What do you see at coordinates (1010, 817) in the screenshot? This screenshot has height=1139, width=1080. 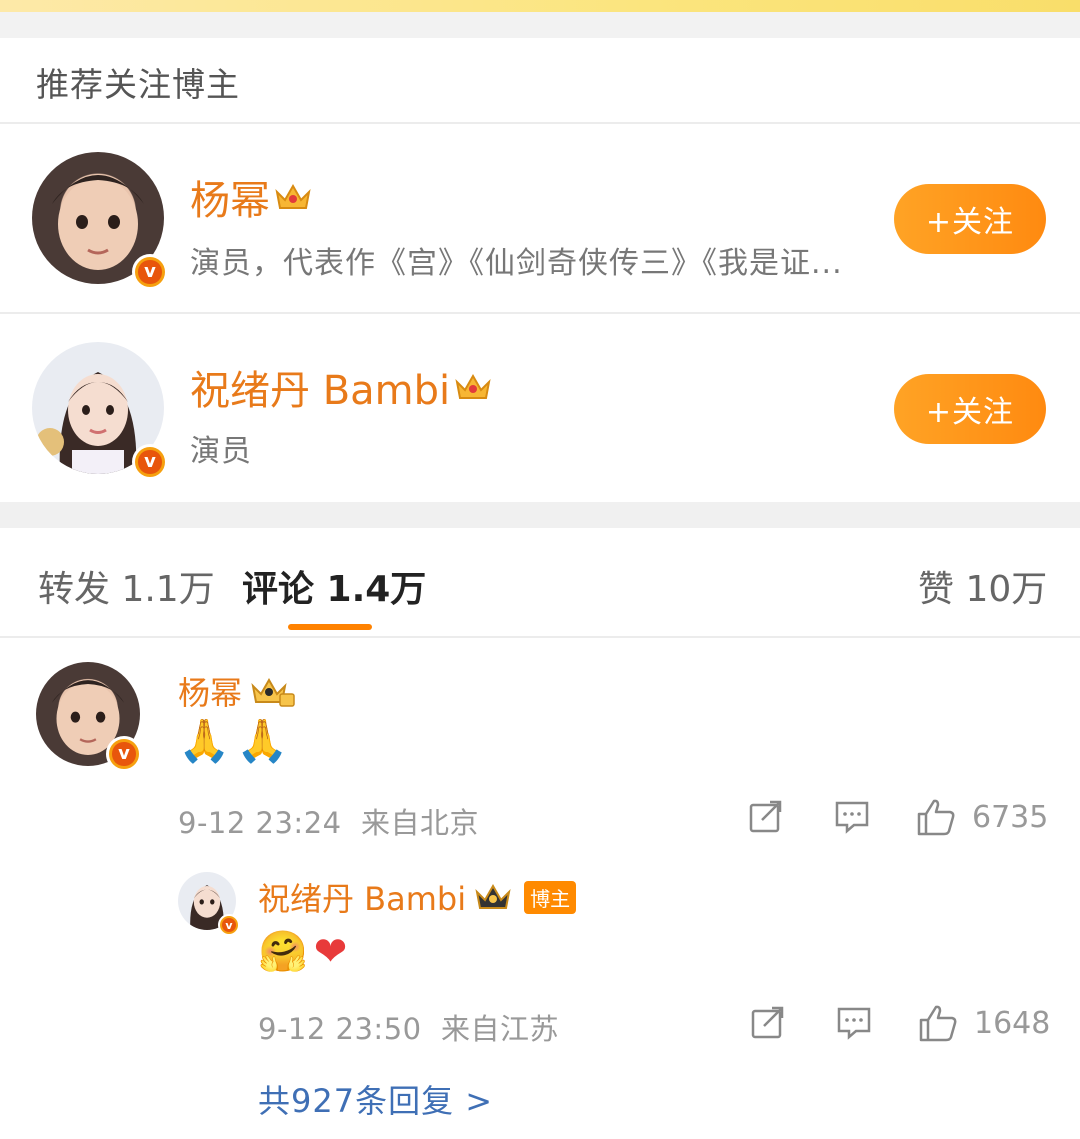 I see `like-count: 6735` at bounding box center [1010, 817].